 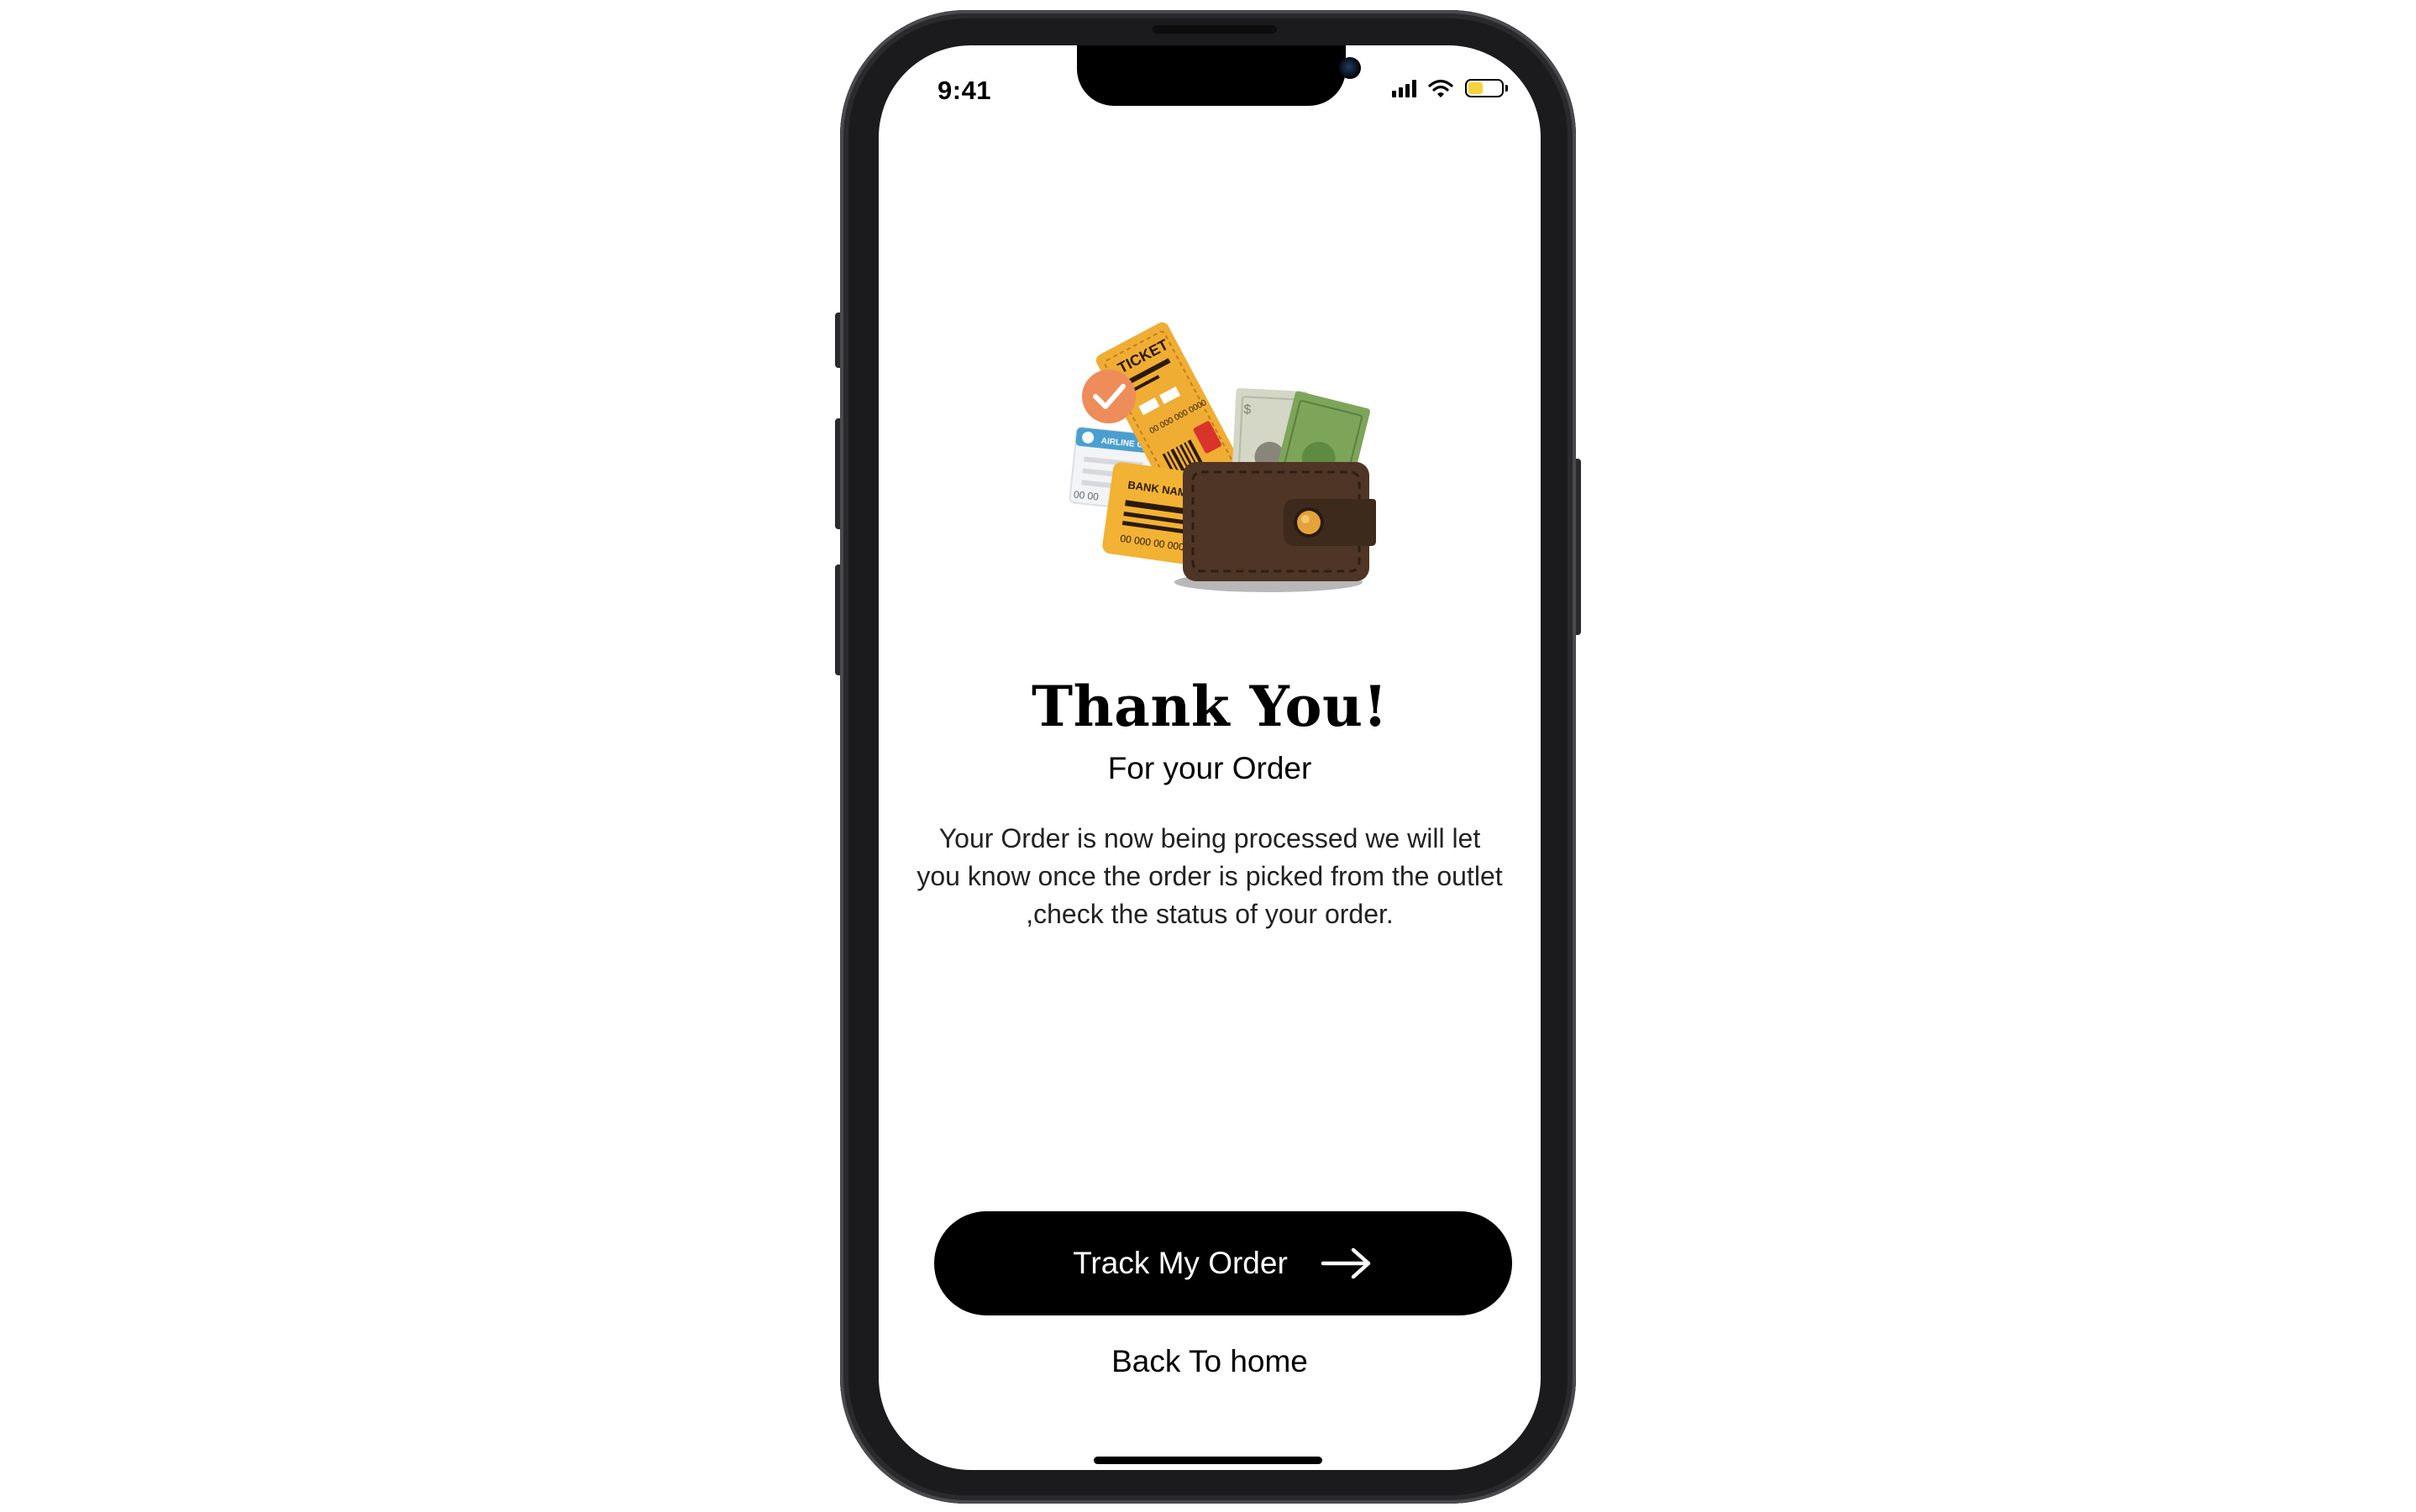 I want to click on battery-icon, so click(x=1486, y=88).